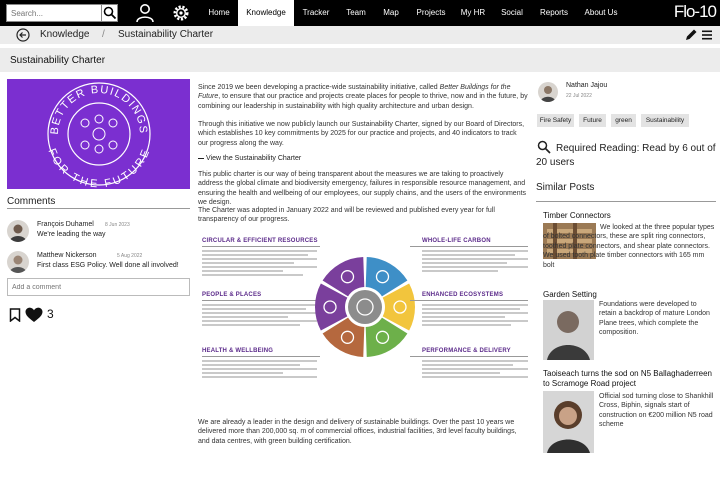 This screenshot has height=480, width=720. Describe the element at coordinates (71, 234) in the screenshot. I see `comment-text: We're leading the way` at that location.